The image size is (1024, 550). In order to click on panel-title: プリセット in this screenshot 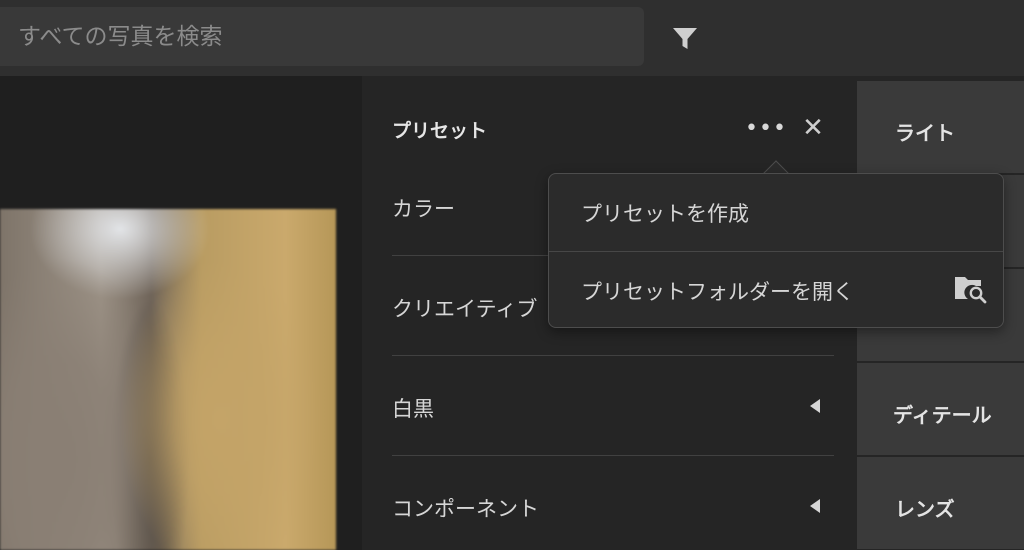, I will do `click(440, 131)`.